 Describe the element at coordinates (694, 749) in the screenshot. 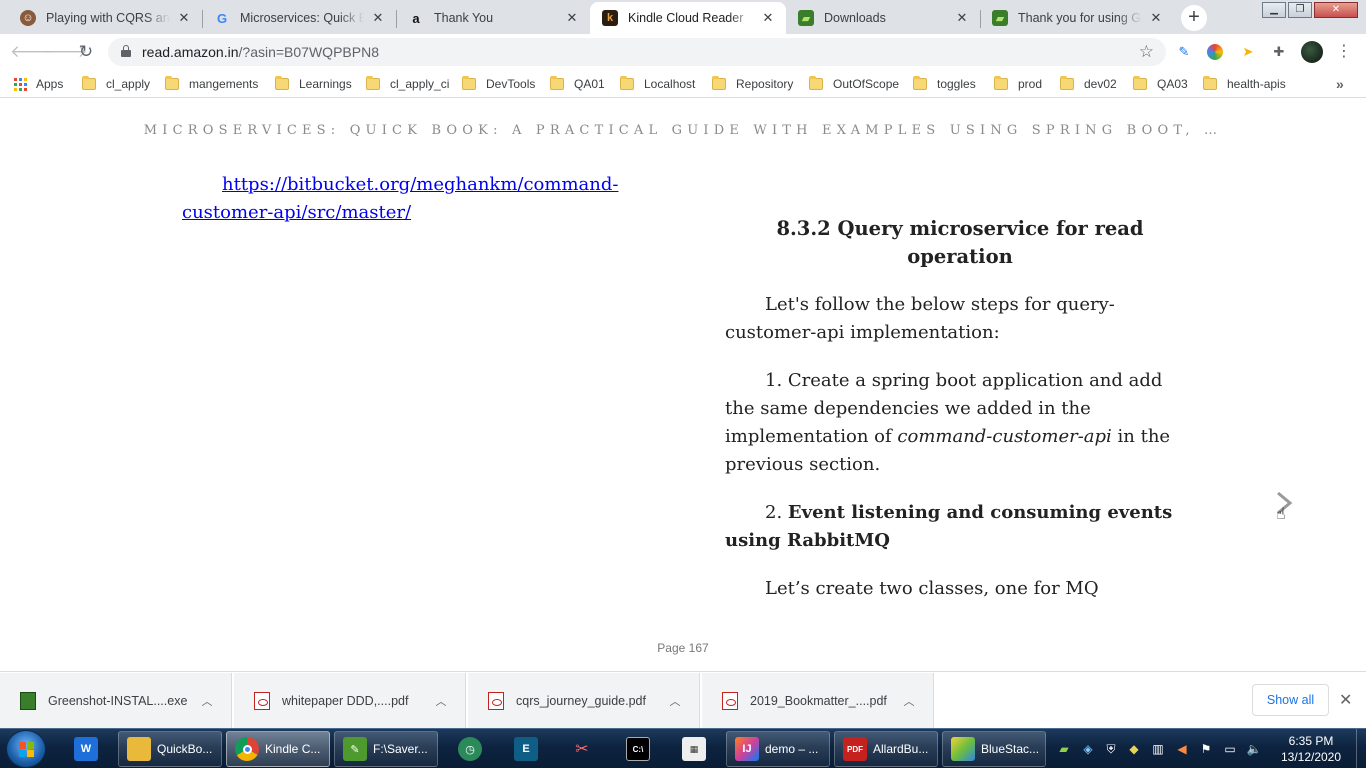

I see `taskbar-pinned-app: ▦` at that location.